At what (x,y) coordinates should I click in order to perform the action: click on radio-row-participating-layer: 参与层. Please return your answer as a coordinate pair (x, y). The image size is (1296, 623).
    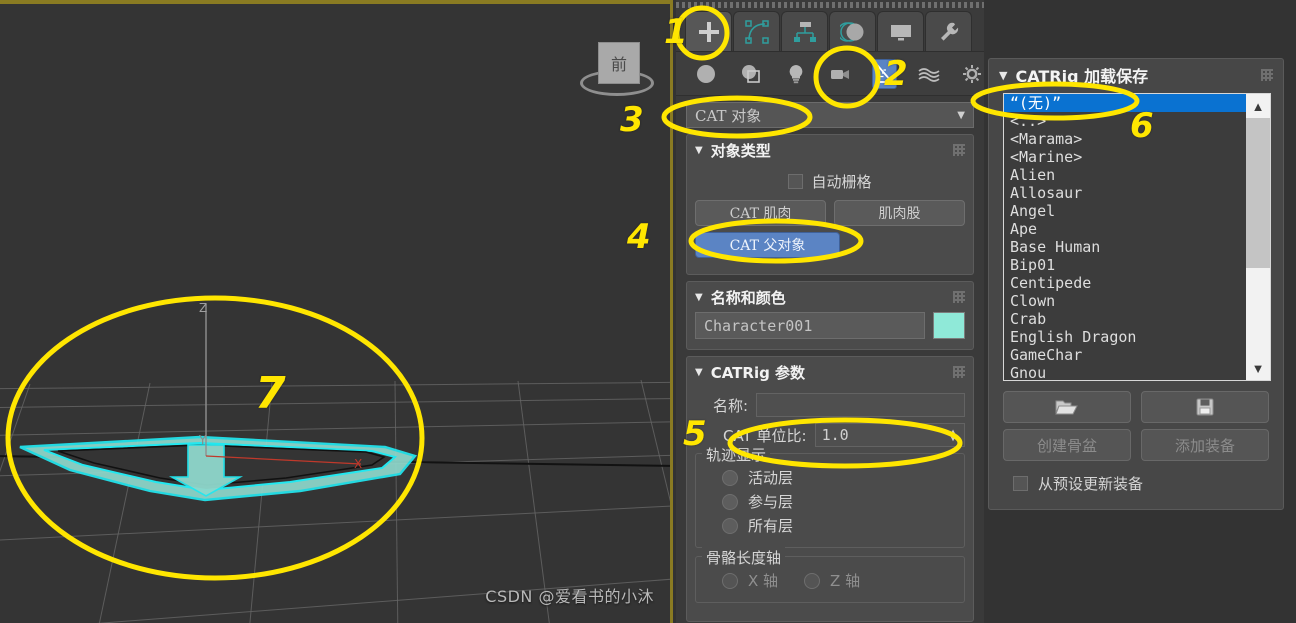
    Looking at the image, I should click on (839, 501).